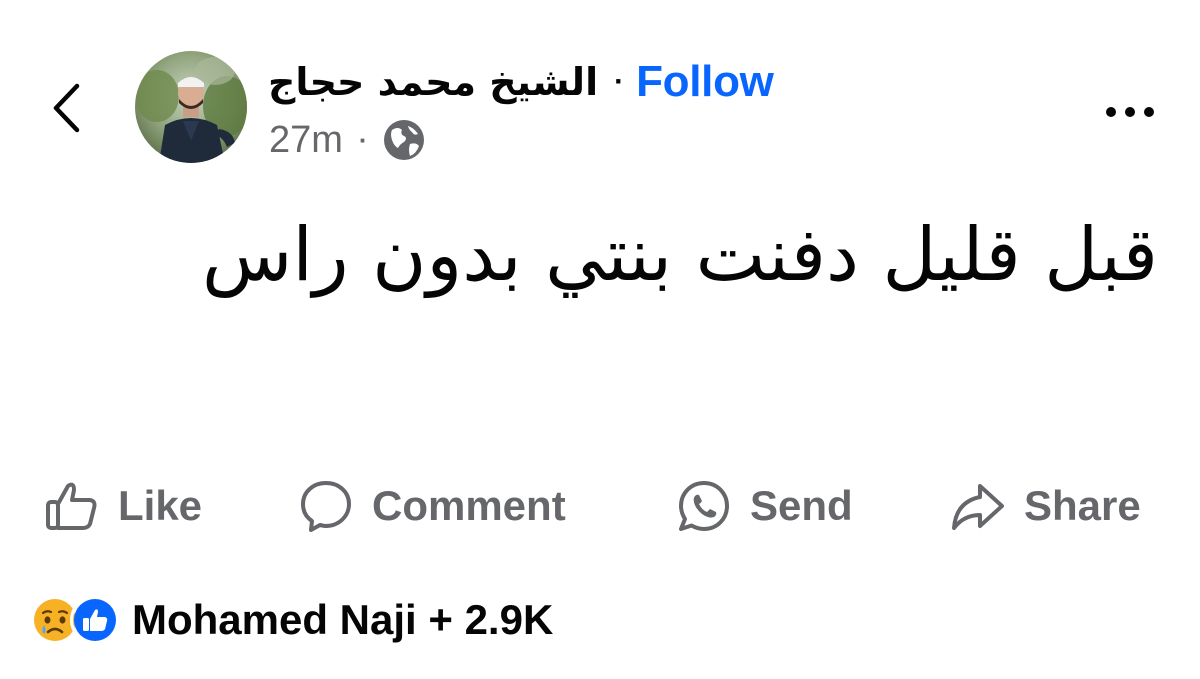  Describe the element at coordinates (72, 506) in the screenshot. I see `thumbs-up-icon` at that location.